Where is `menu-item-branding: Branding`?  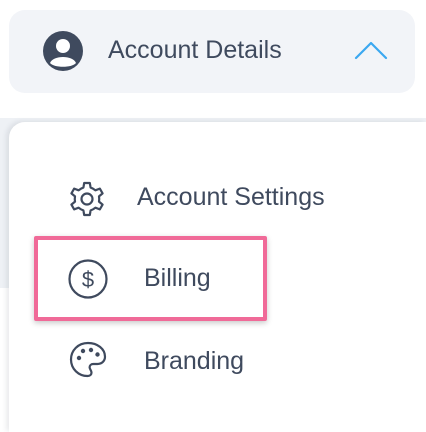
menu-item-branding: Branding is located at coordinates (169, 360).